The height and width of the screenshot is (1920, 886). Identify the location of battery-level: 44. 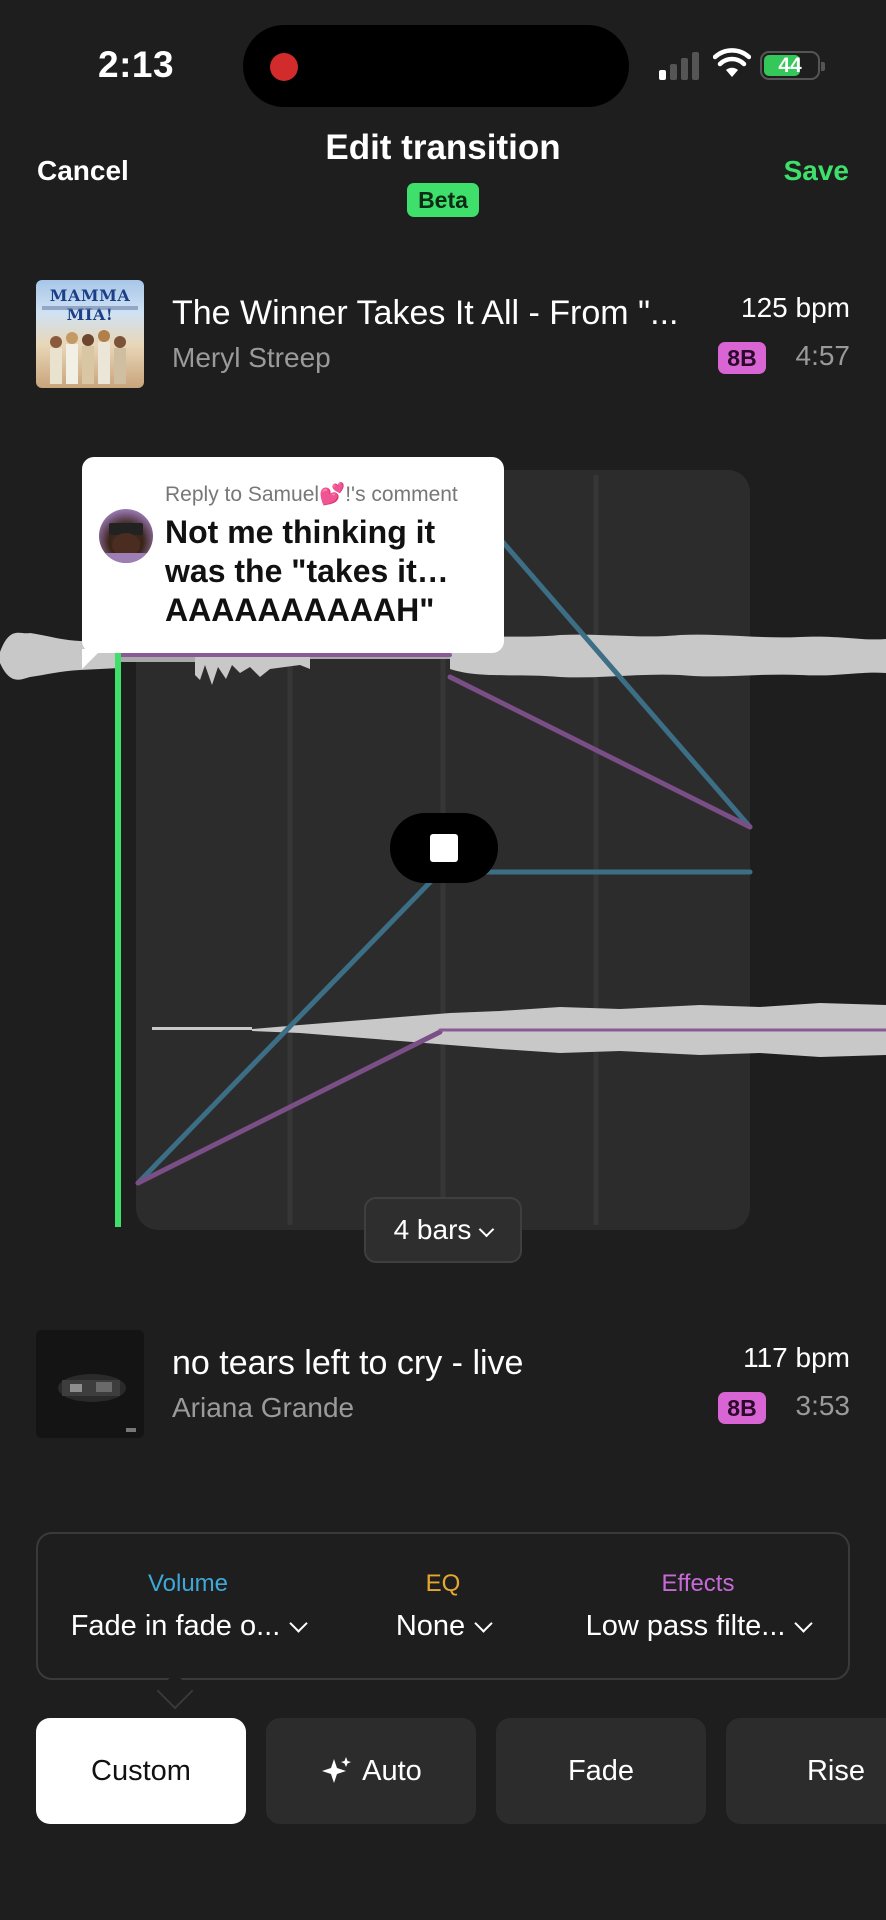
(790, 65).